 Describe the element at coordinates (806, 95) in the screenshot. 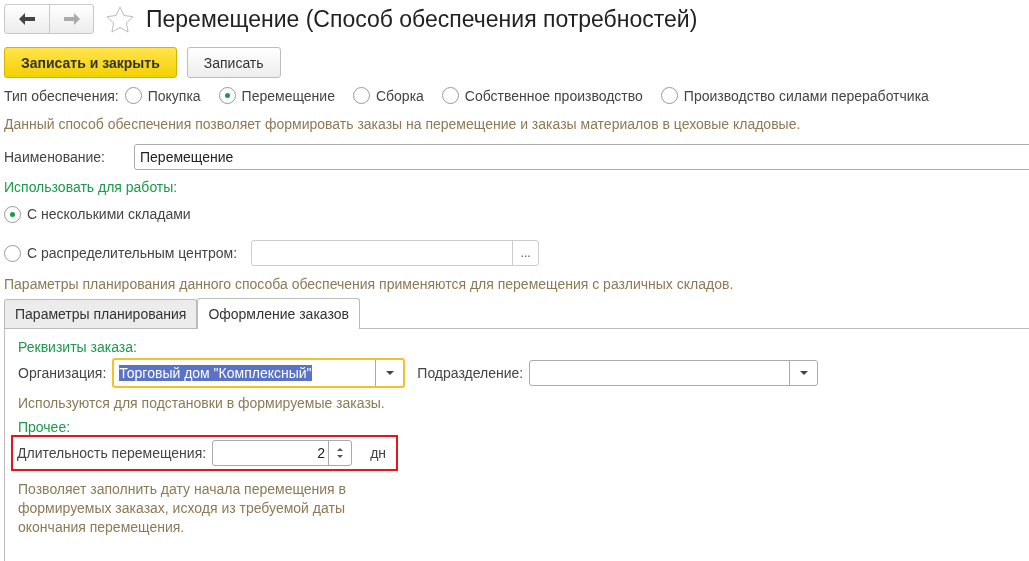

I see `radio-label: Производство силами переработчика` at that location.